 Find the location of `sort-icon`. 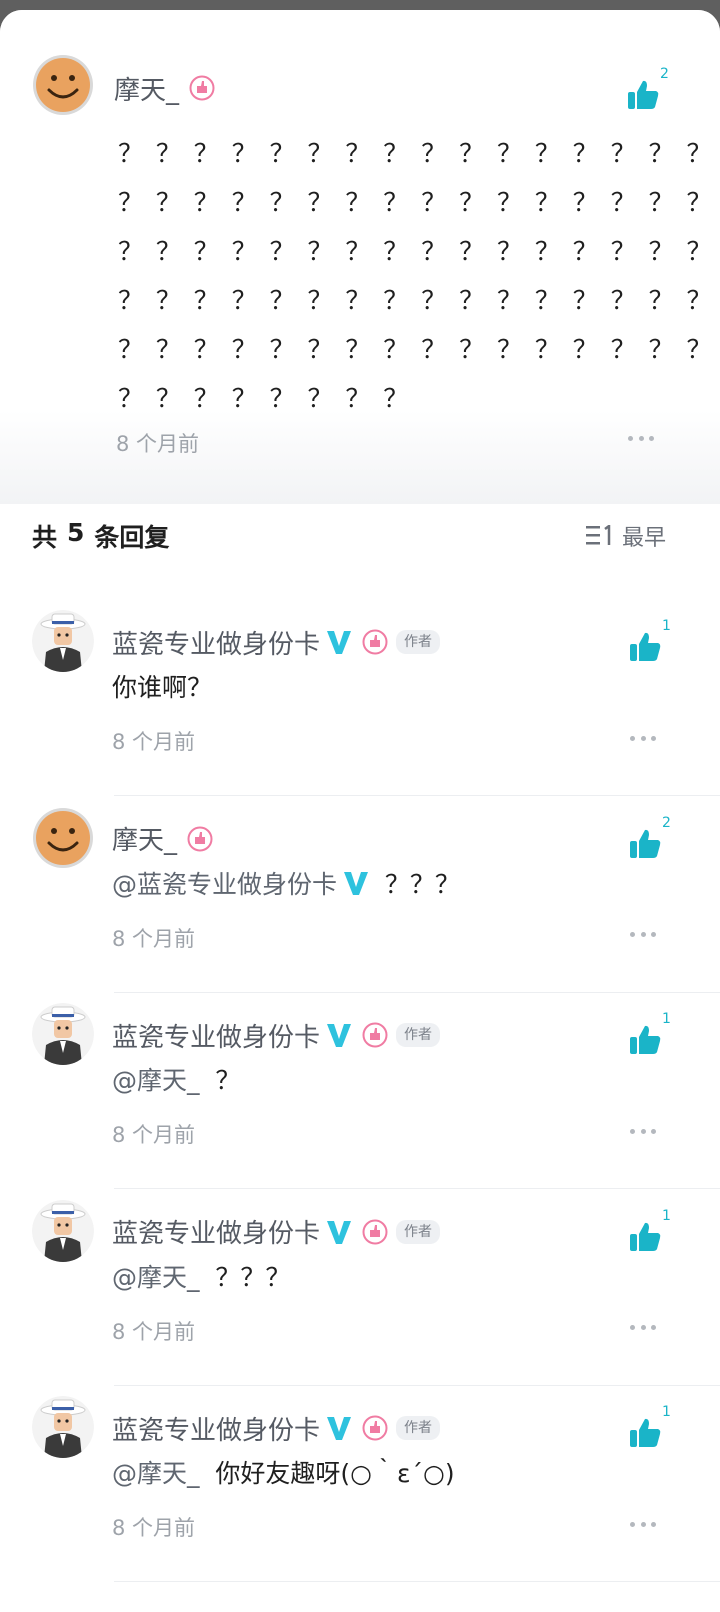

sort-icon is located at coordinates (598, 535).